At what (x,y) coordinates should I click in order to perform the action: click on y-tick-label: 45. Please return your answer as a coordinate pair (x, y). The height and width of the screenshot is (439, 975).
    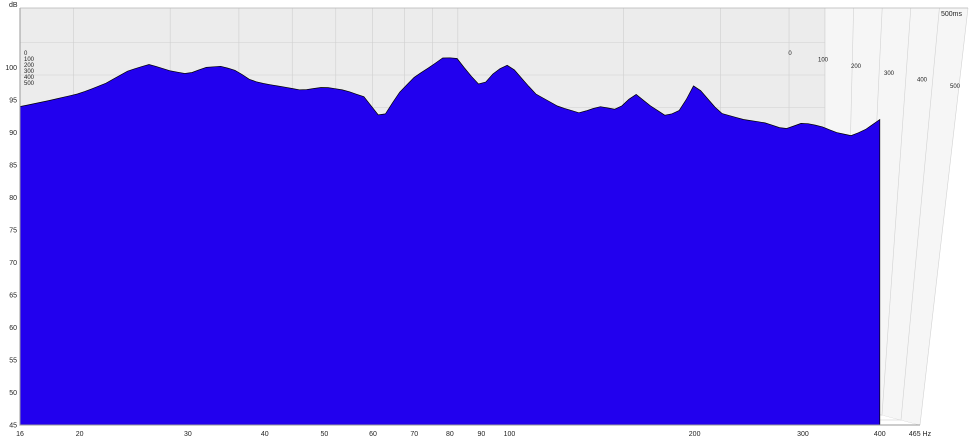
    Looking at the image, I should click on (13, 426).